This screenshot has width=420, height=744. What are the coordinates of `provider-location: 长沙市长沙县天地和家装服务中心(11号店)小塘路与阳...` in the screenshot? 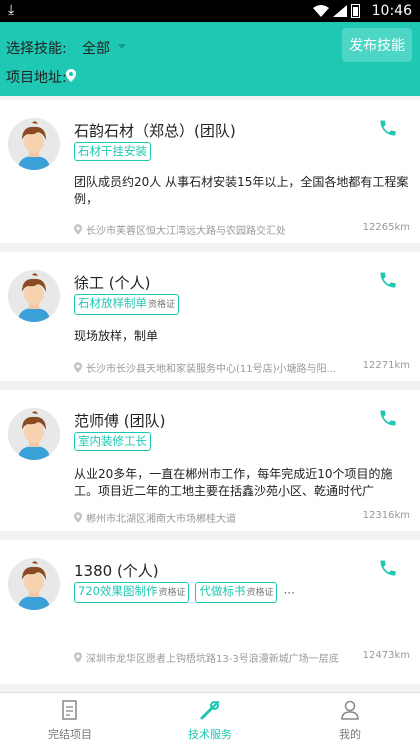 It's located at (214, 367).